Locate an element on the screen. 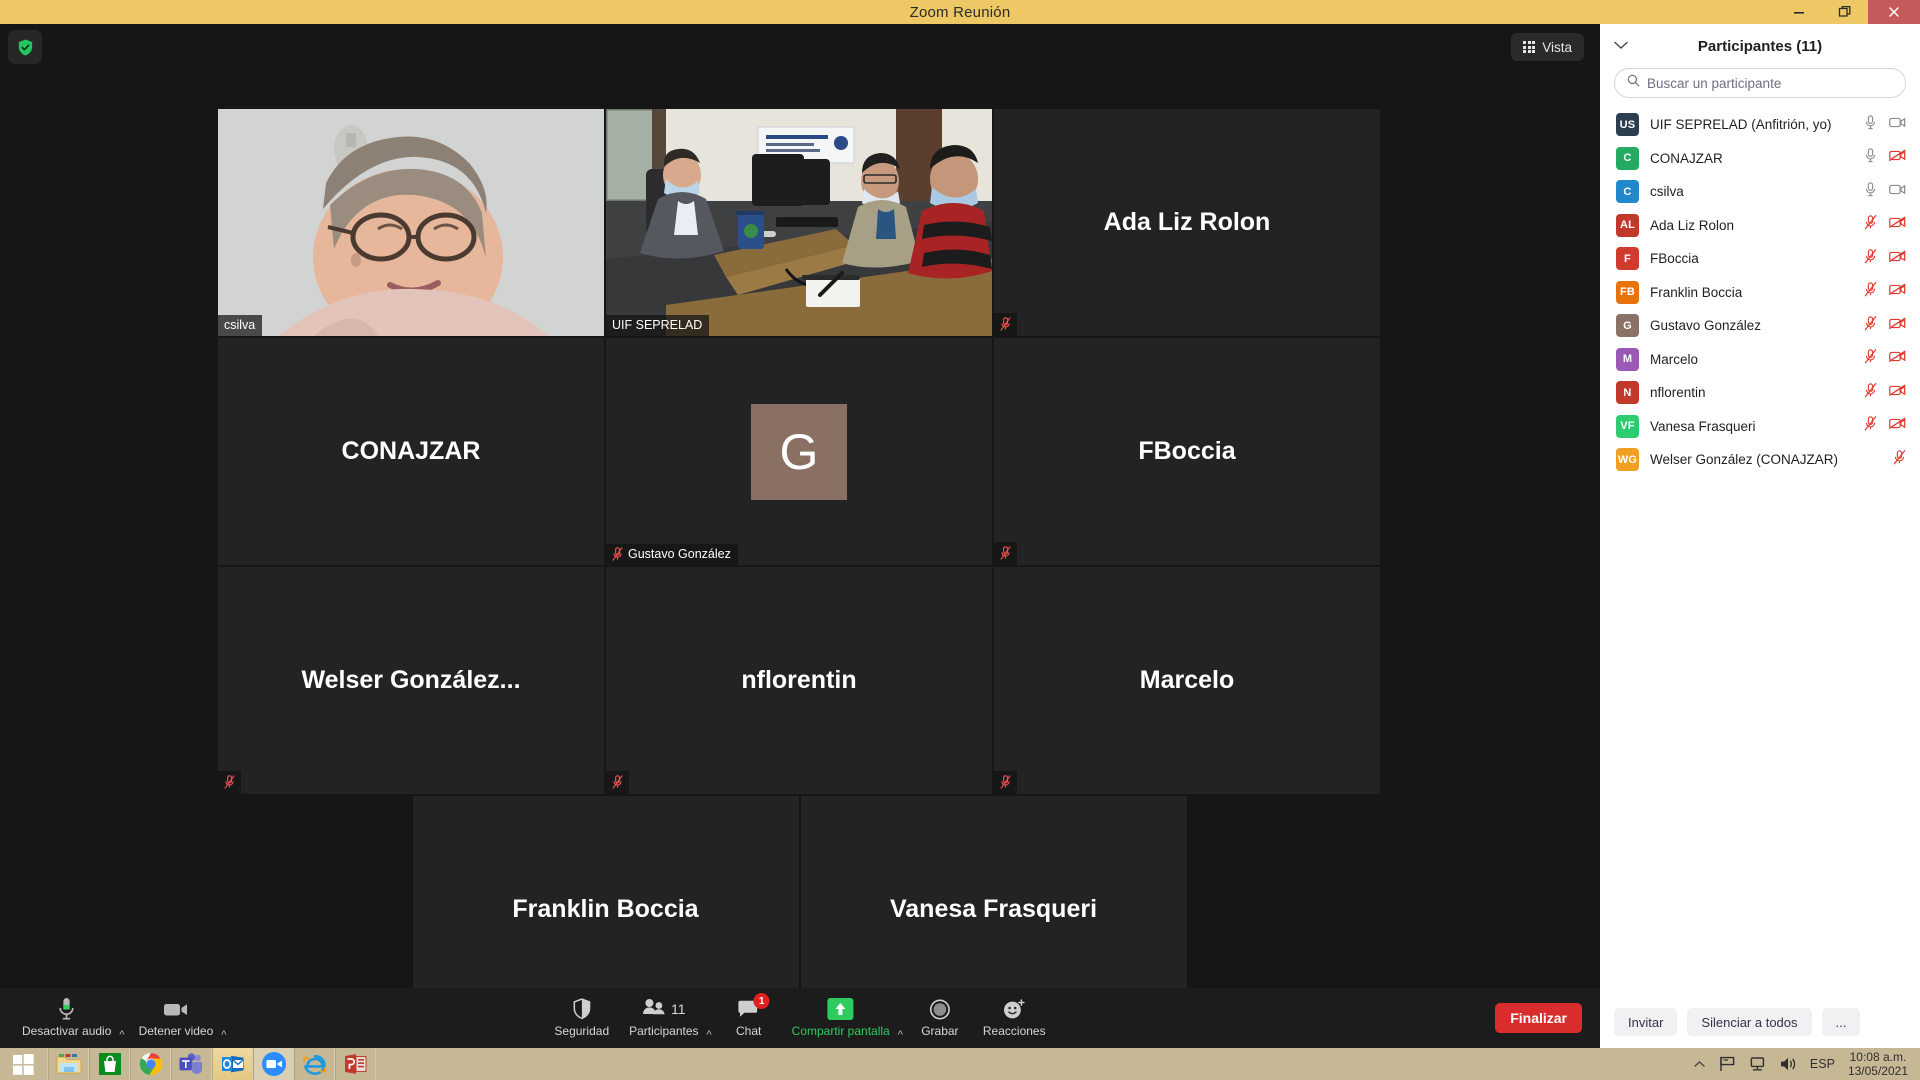 Image resolution: width=1920 pixels, height=1080 pixels. video-tile-nflorentin: nflorentin is located at coordinates (799, 680).